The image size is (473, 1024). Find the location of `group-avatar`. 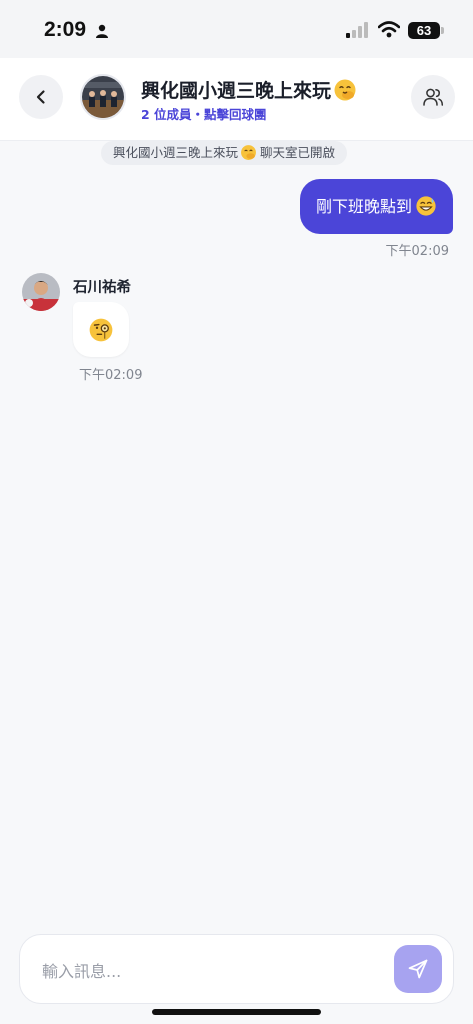

group-avatar is located at coordinates (103, 97).